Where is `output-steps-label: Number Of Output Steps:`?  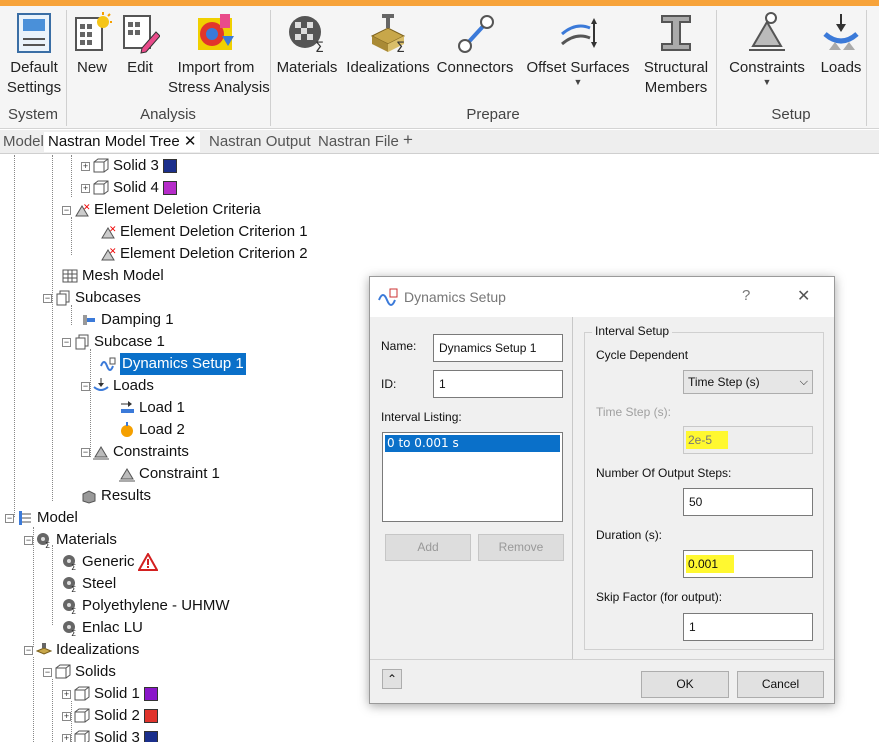 output-steps-label: Number Of Output Steps: is located at coordinates (664, 473).